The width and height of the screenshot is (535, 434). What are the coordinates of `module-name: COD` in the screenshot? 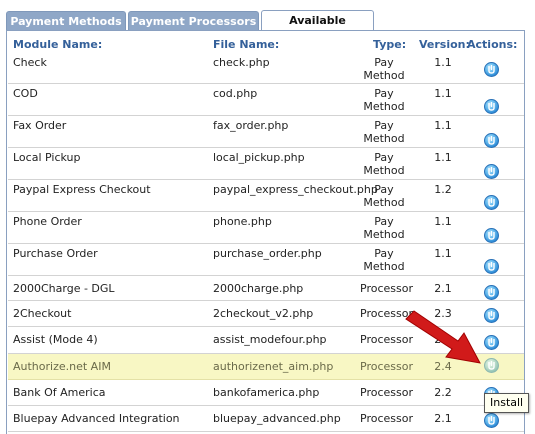 It's located at (25, 93).